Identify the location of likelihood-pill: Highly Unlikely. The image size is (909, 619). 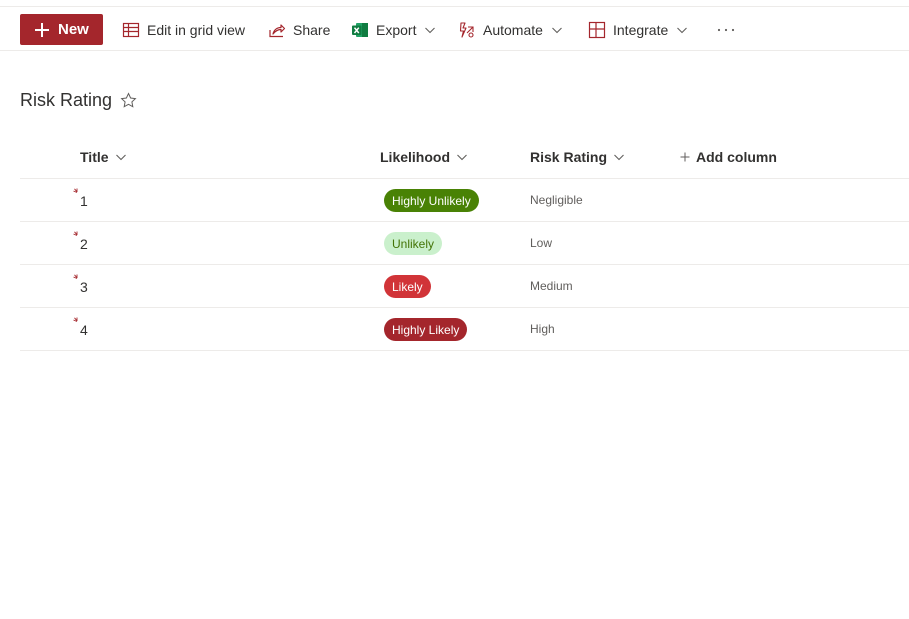
(431, 200).